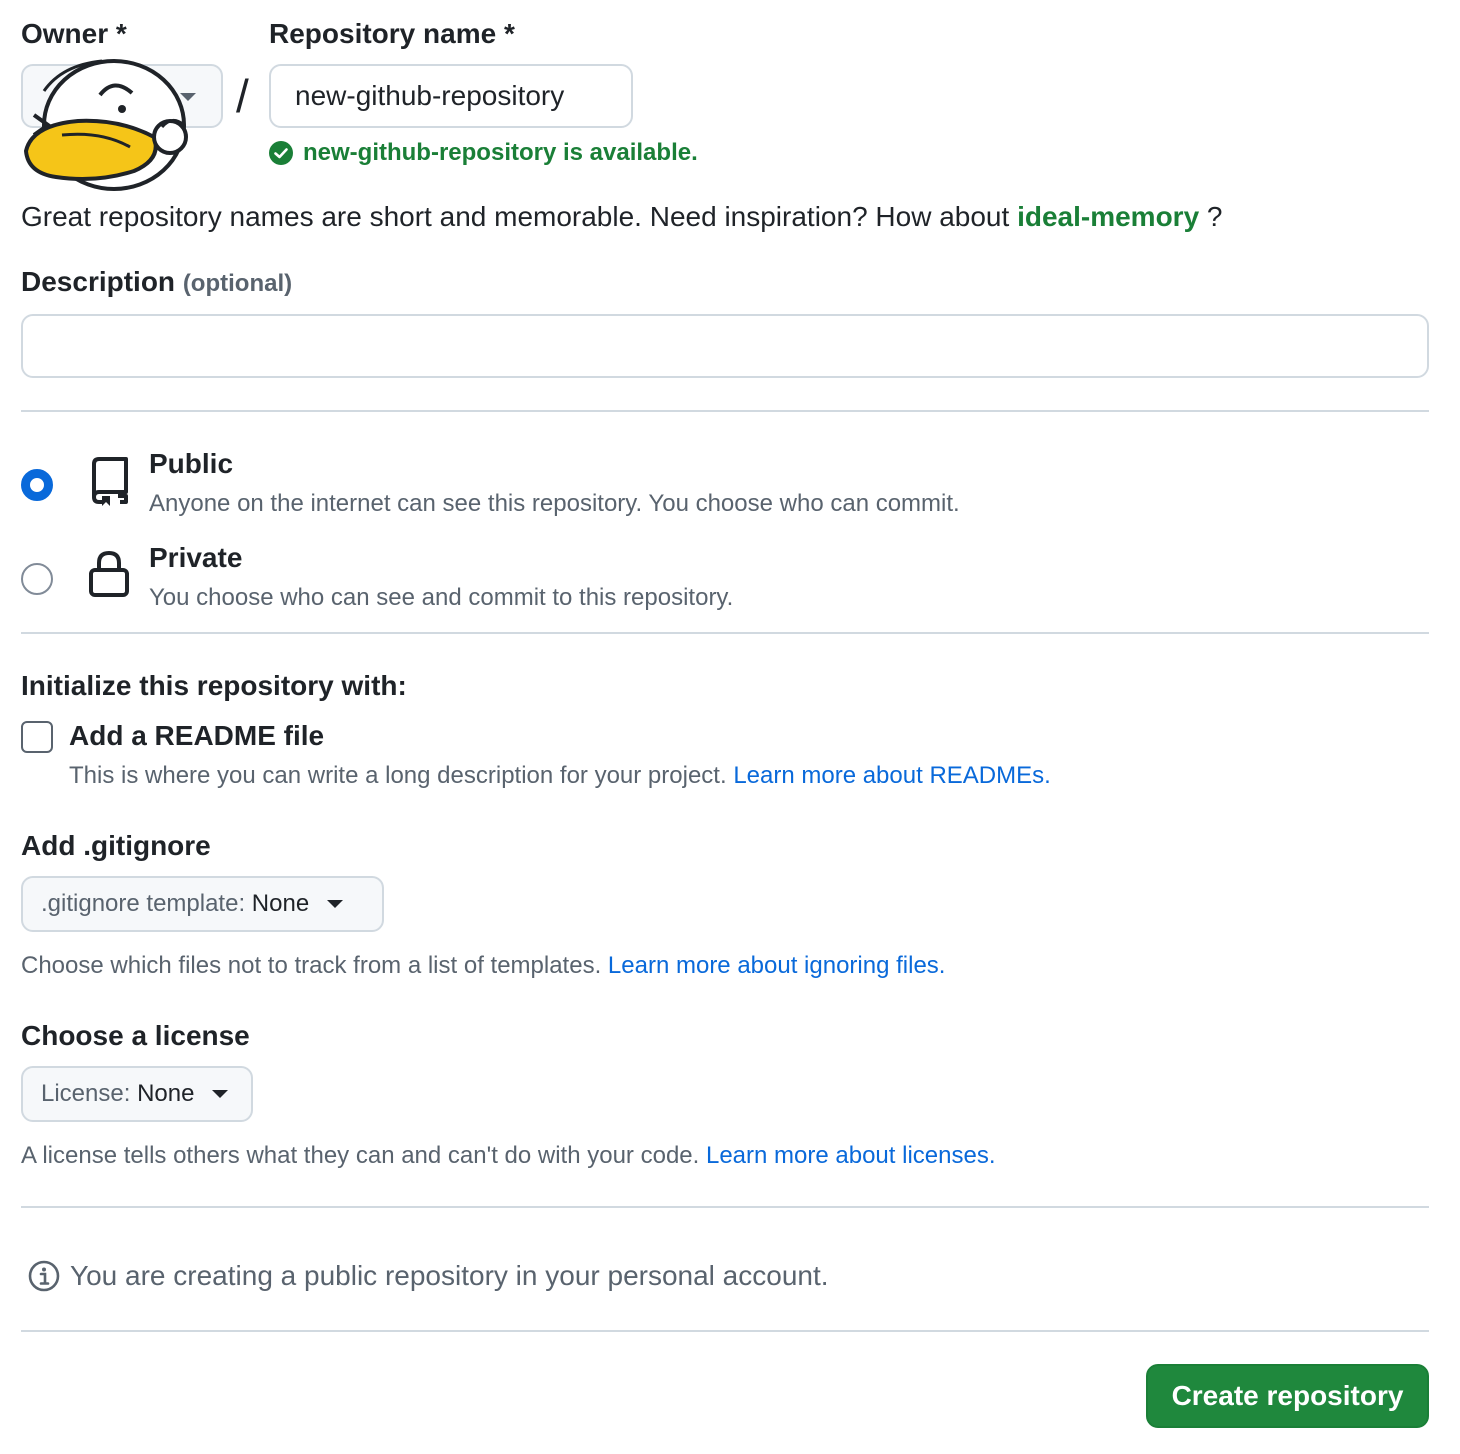 This screenshot has height=1454, width=1460. I want to click on readme-label: Add a README file, so click(196, 736).